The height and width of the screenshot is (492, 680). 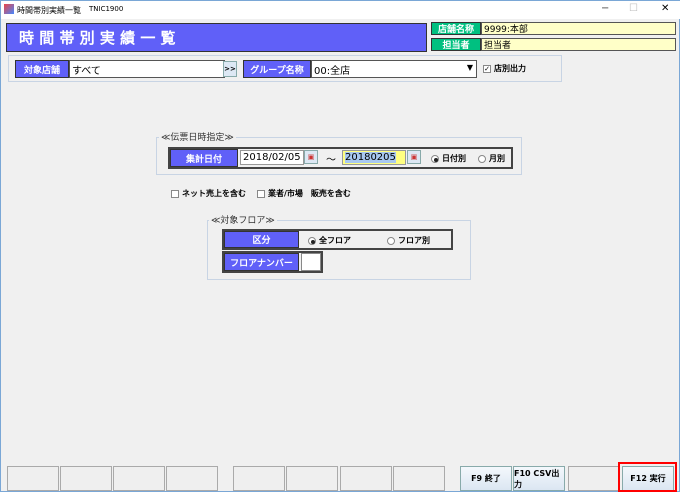 What do you see at coordinates (370, 157) in the screenshot?
I see `date-to-value: 20180205` at bounding box center [370, 157].